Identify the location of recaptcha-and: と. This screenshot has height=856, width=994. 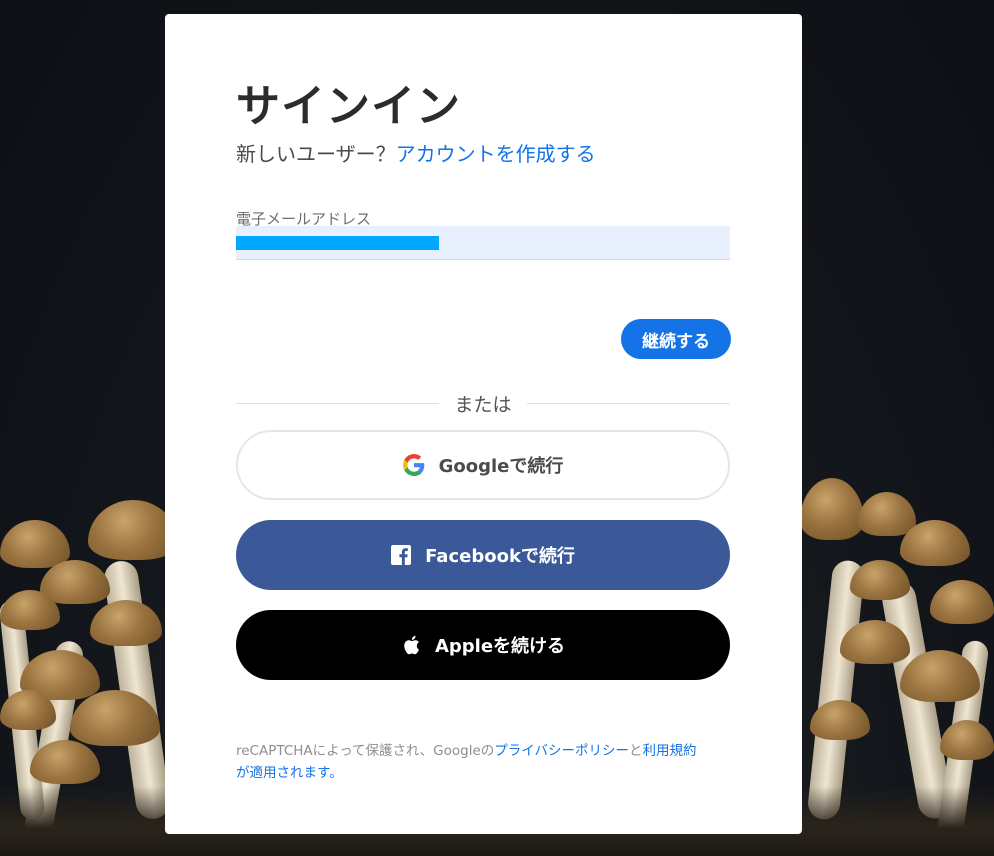
(636, 751).